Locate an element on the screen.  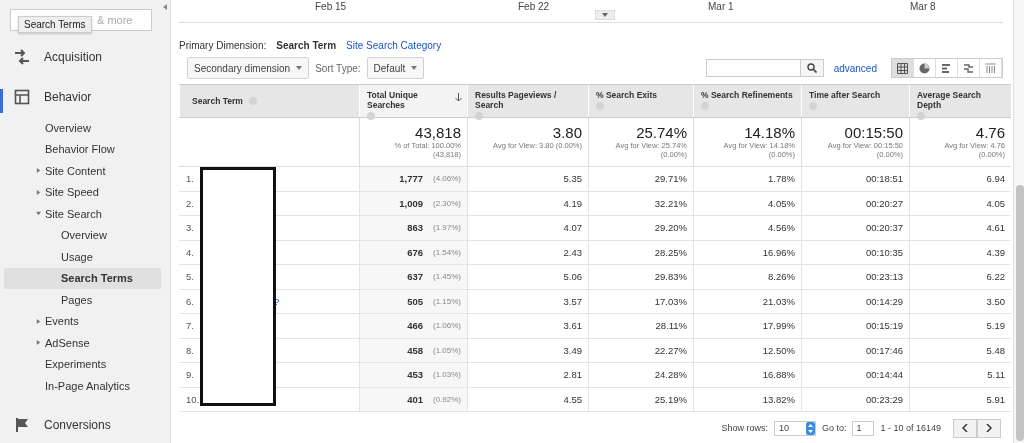
search-icon is located at coordinates (811, 68).